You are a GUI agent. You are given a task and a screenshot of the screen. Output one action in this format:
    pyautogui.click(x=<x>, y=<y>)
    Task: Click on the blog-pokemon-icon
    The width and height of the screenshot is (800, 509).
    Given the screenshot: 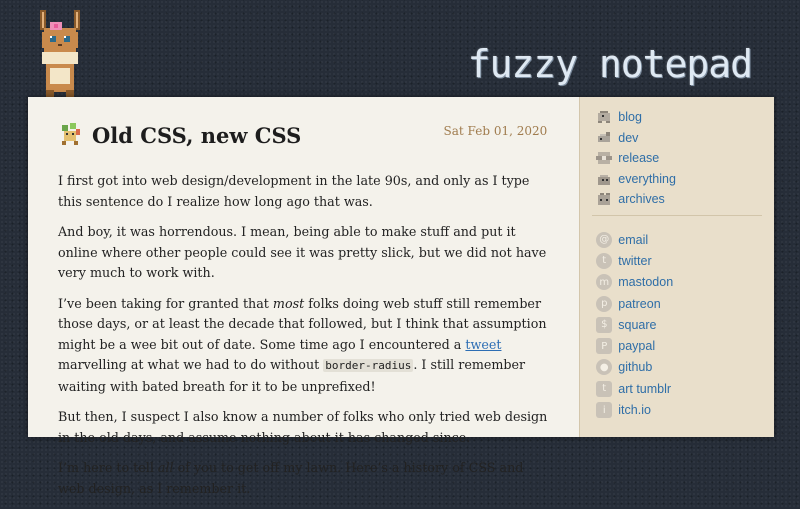 What is the action you would take?
    pyautogui.click(x=604, y=117)
    